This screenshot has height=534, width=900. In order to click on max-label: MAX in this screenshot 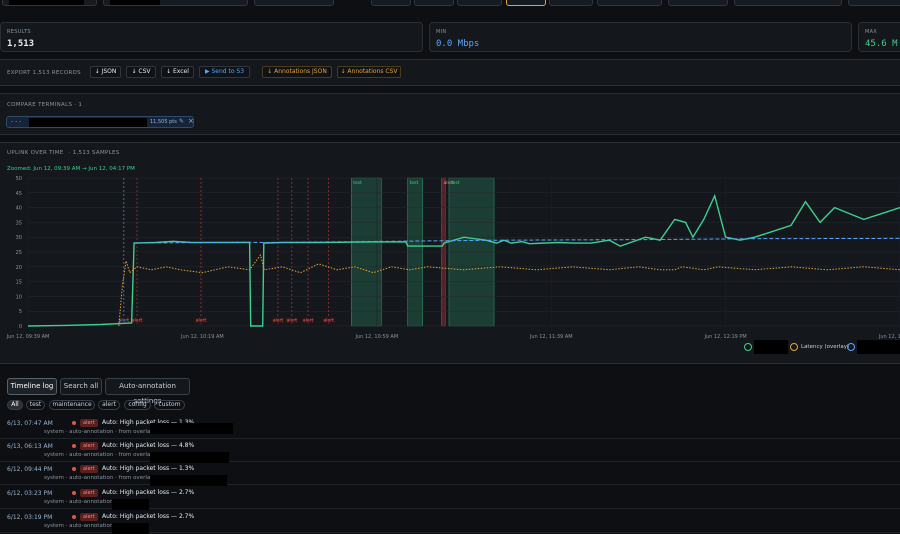, I will do `click(871, 32)`.